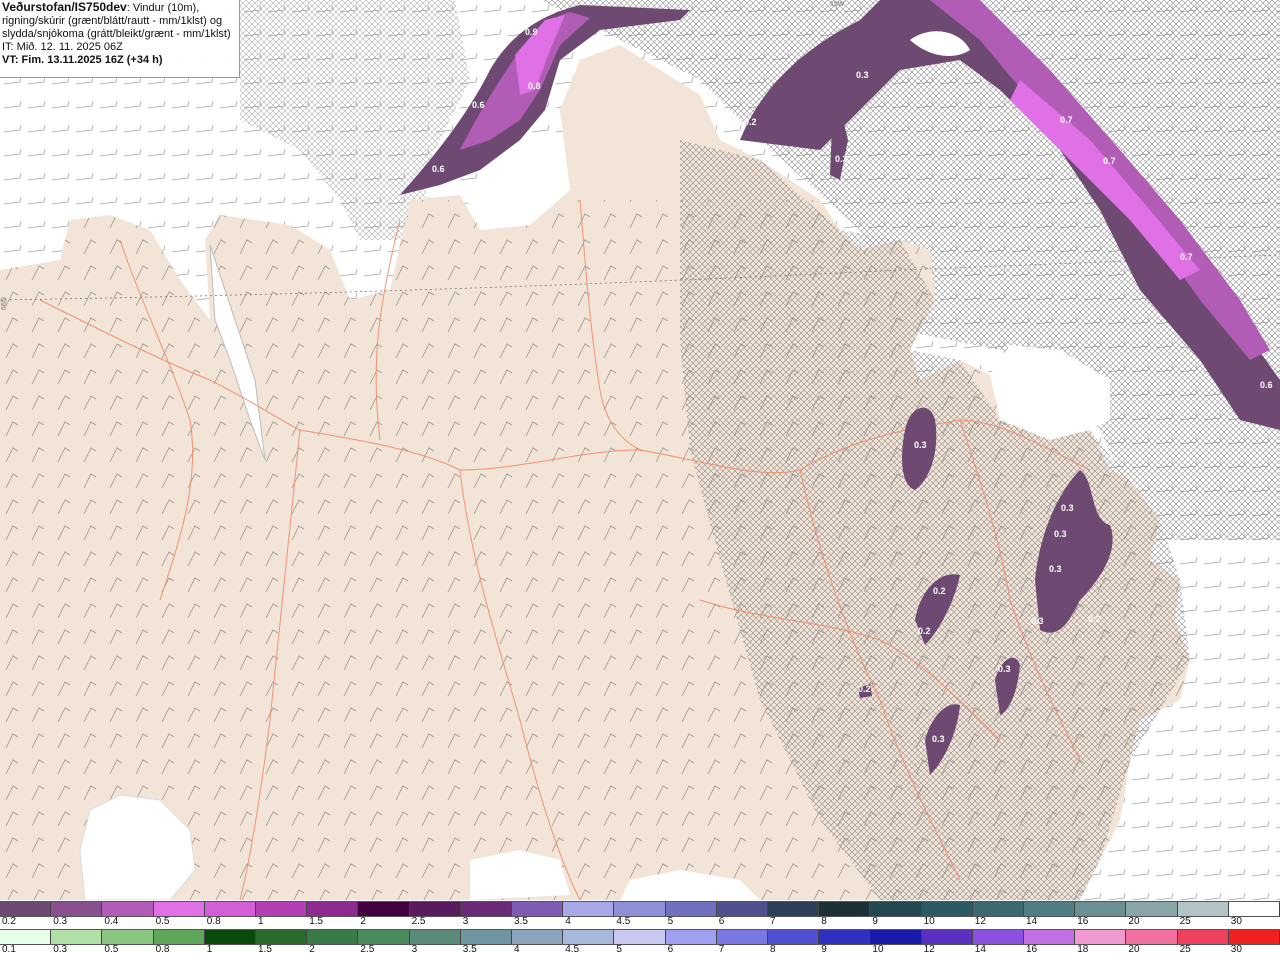  Describe the element at coordinates (316, 921) in the screenshot. I see `snow-scale-label: 1.5` at that location.